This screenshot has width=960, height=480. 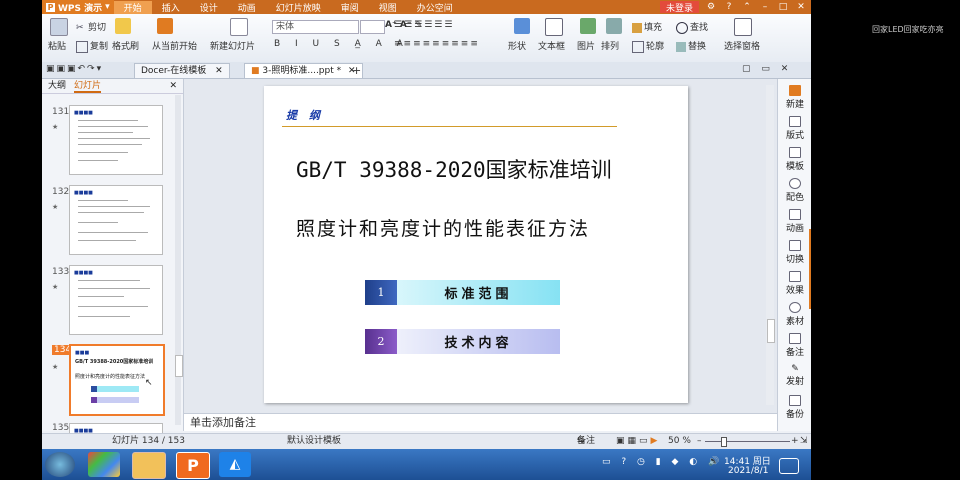 I want to click on notes-button: 备注, so click(x=794, y=345).